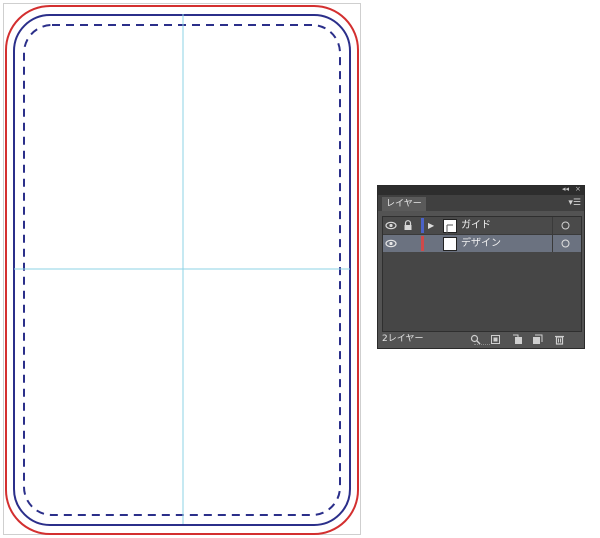  I want to click on close-panel-button: ×, so click(578, 189).